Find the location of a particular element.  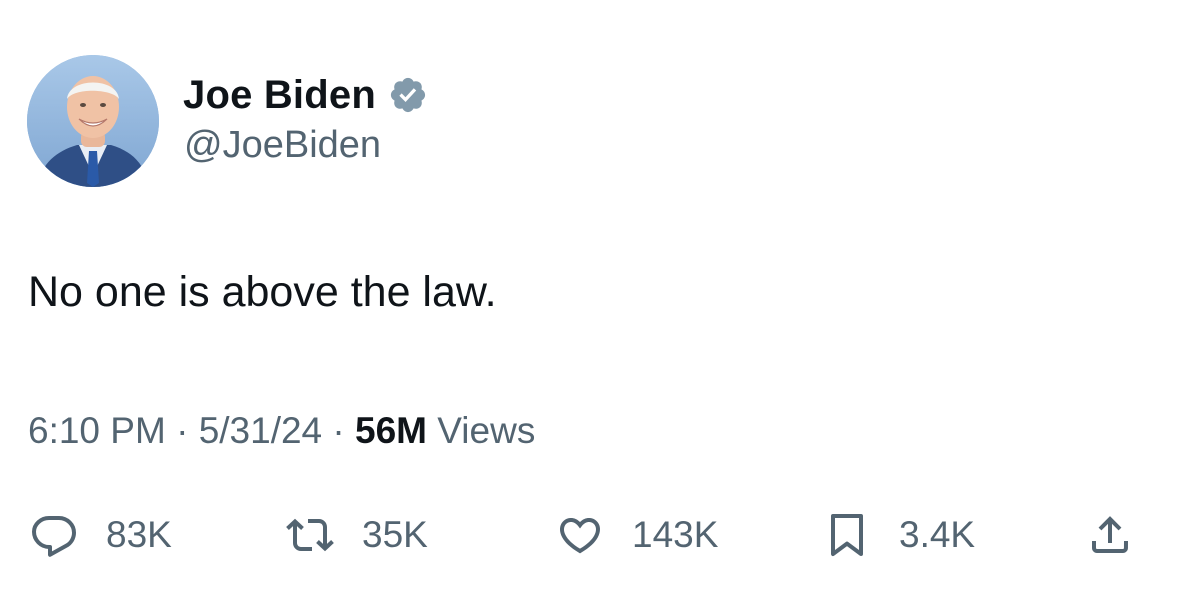

reply-count: 83K is located at coordinates (139, 534).